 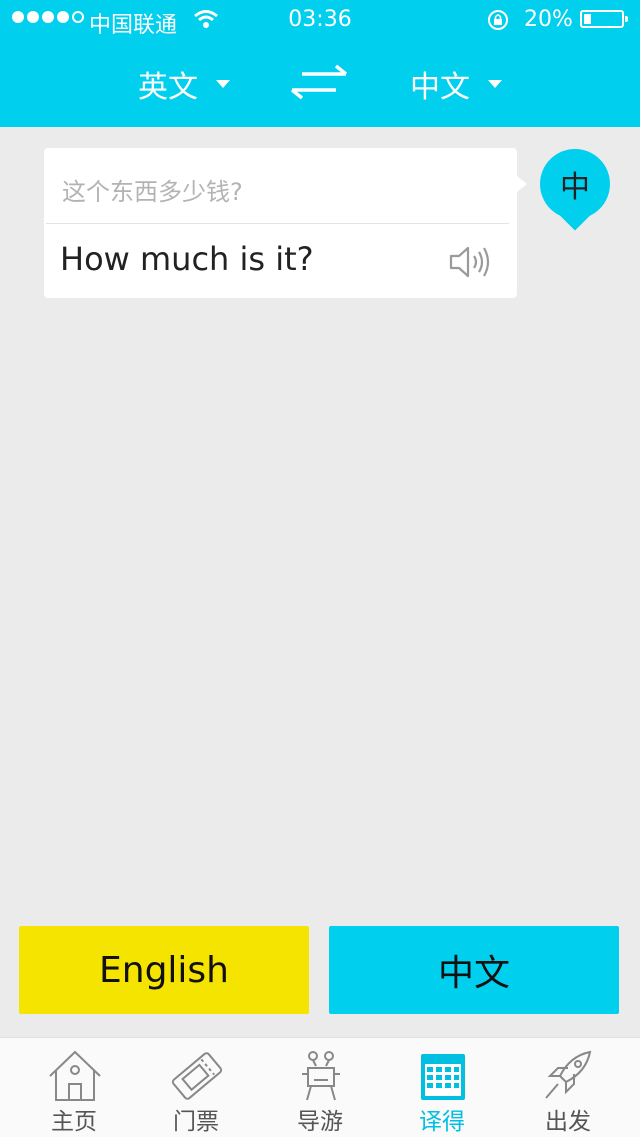 I want to click on tab-label: 门票, so click(x=196, y=1122).